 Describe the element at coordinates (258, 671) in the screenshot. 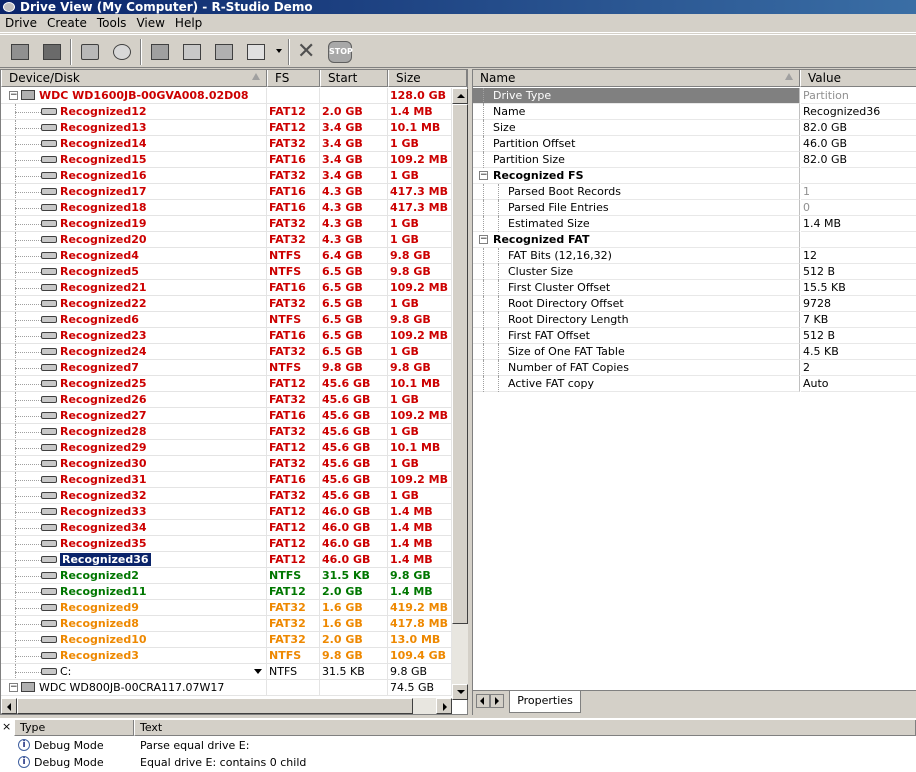

I see `dropdown-arrow-icon` at that location.